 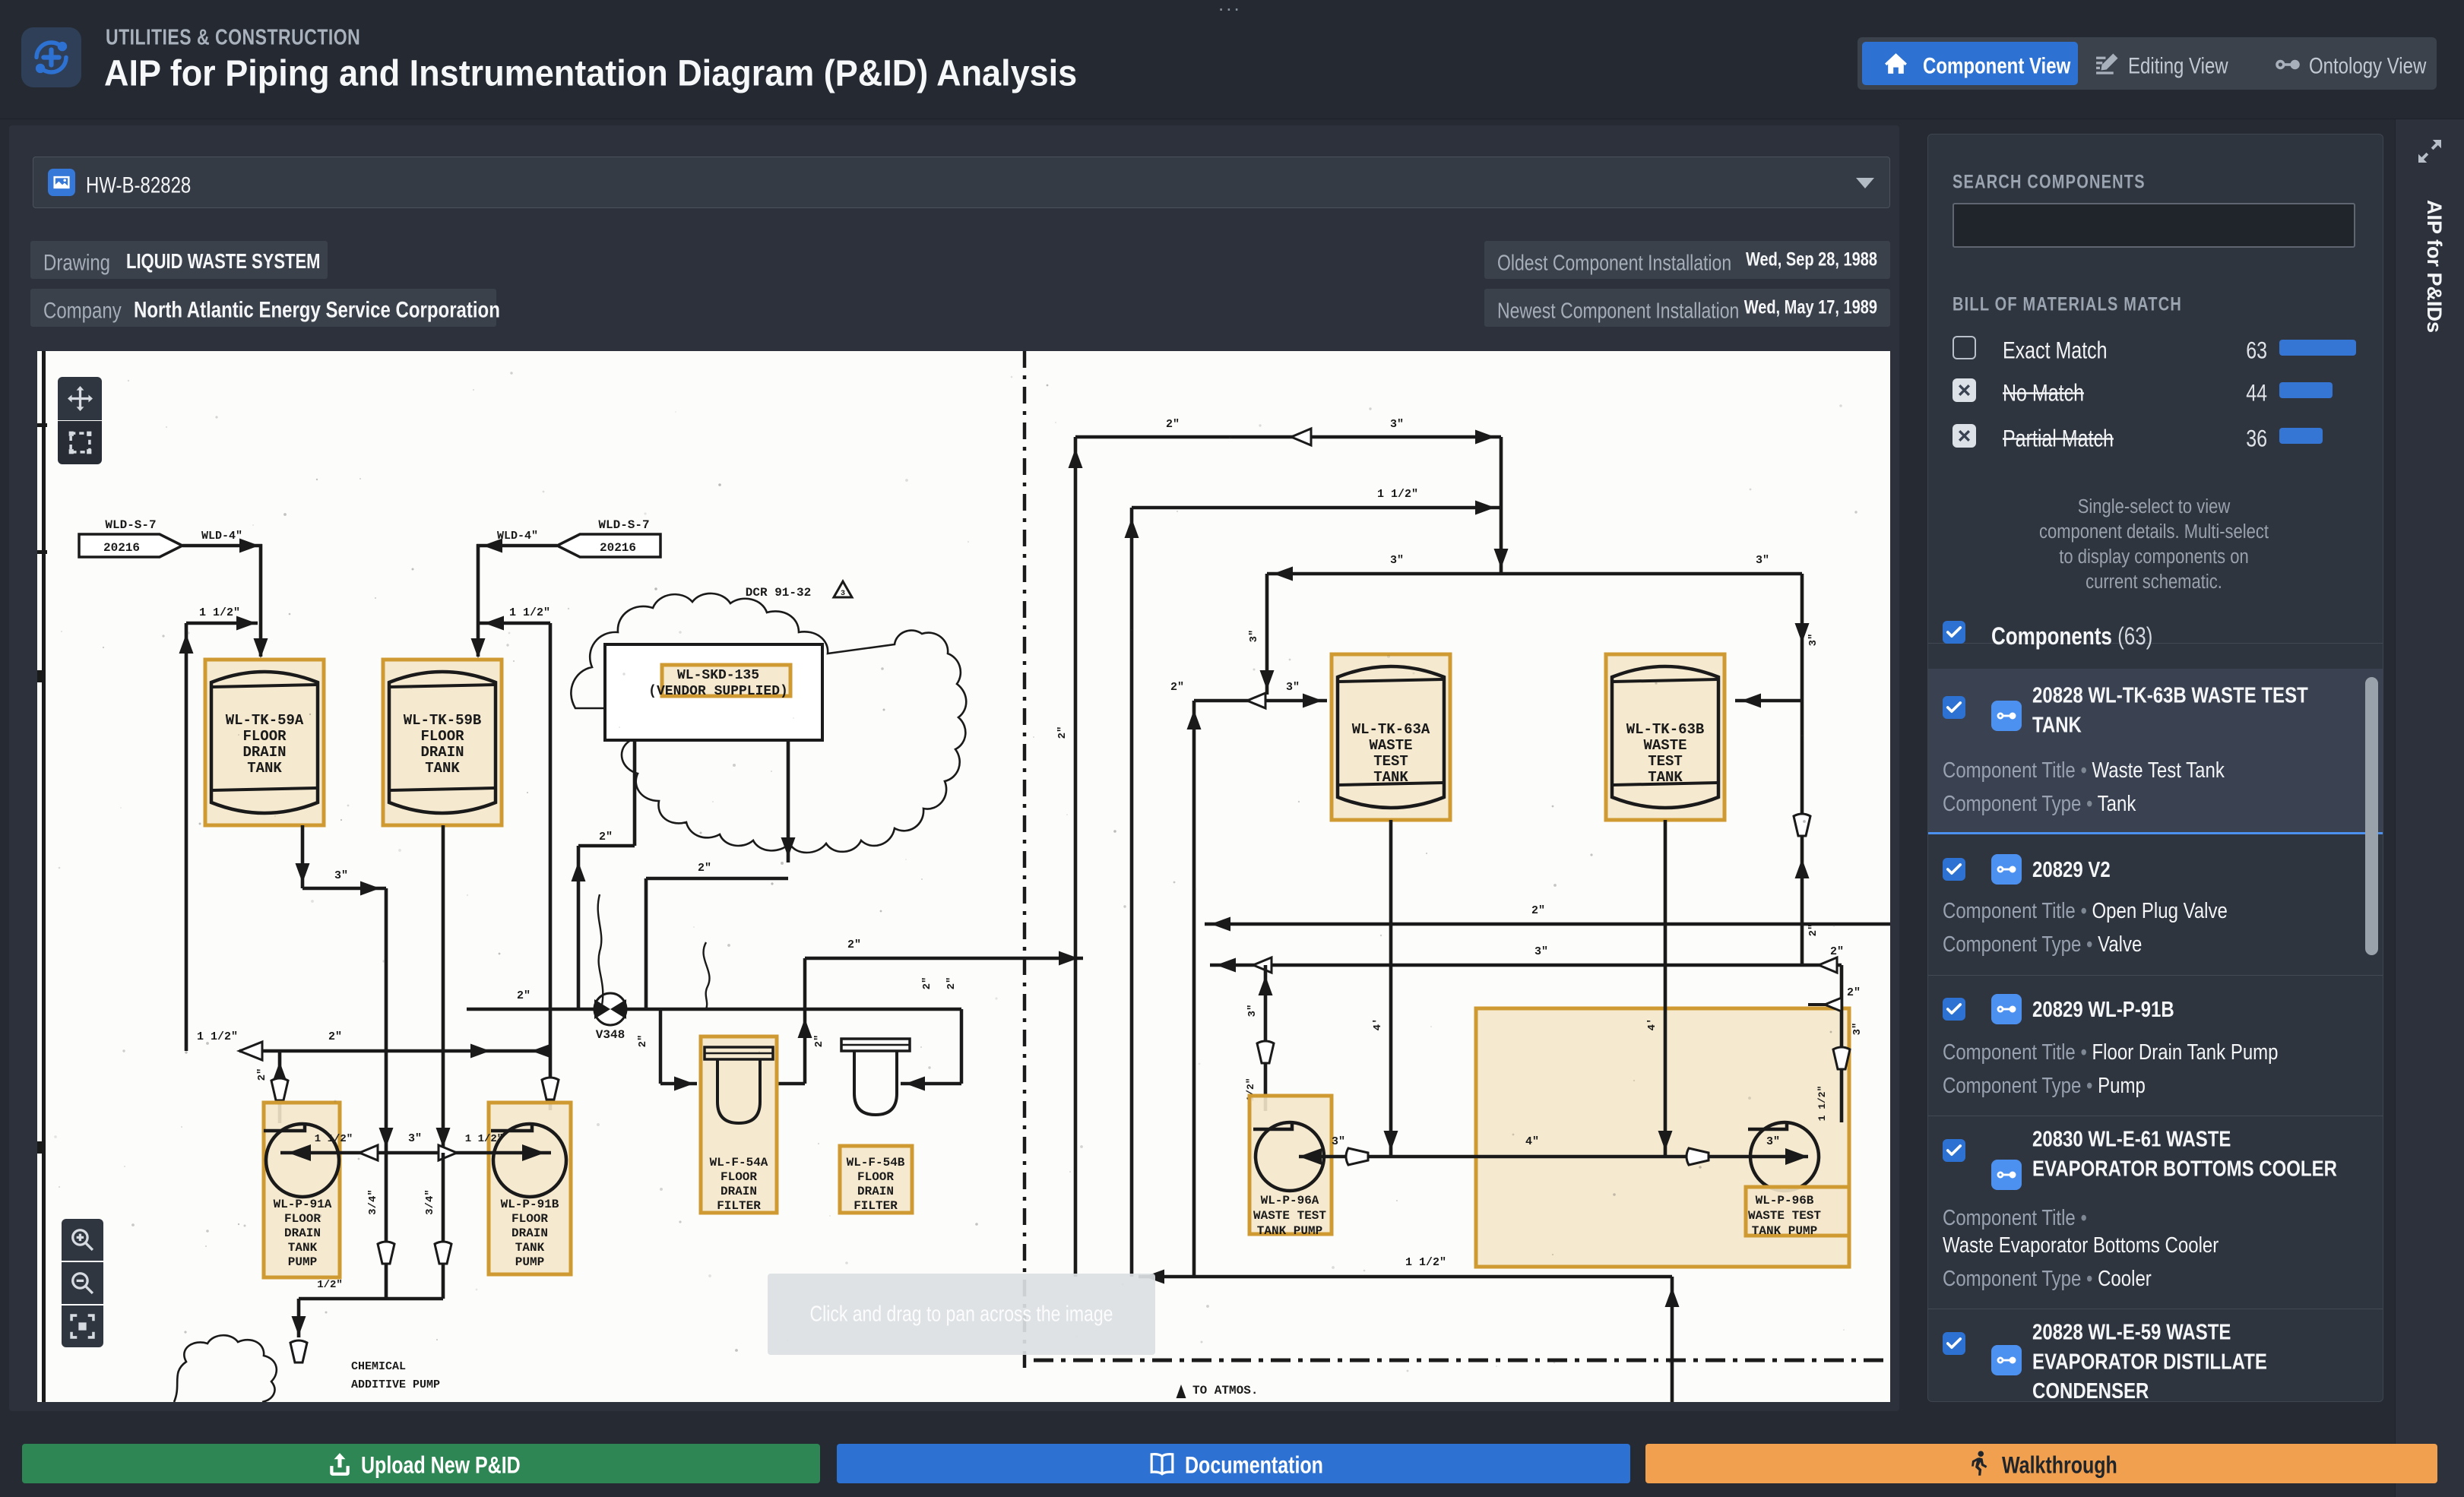 What do you see at coordinates (443, 720) in the screenshot?
I see `svg-text: WL-TK-59B` at bounding box center [443, 720].